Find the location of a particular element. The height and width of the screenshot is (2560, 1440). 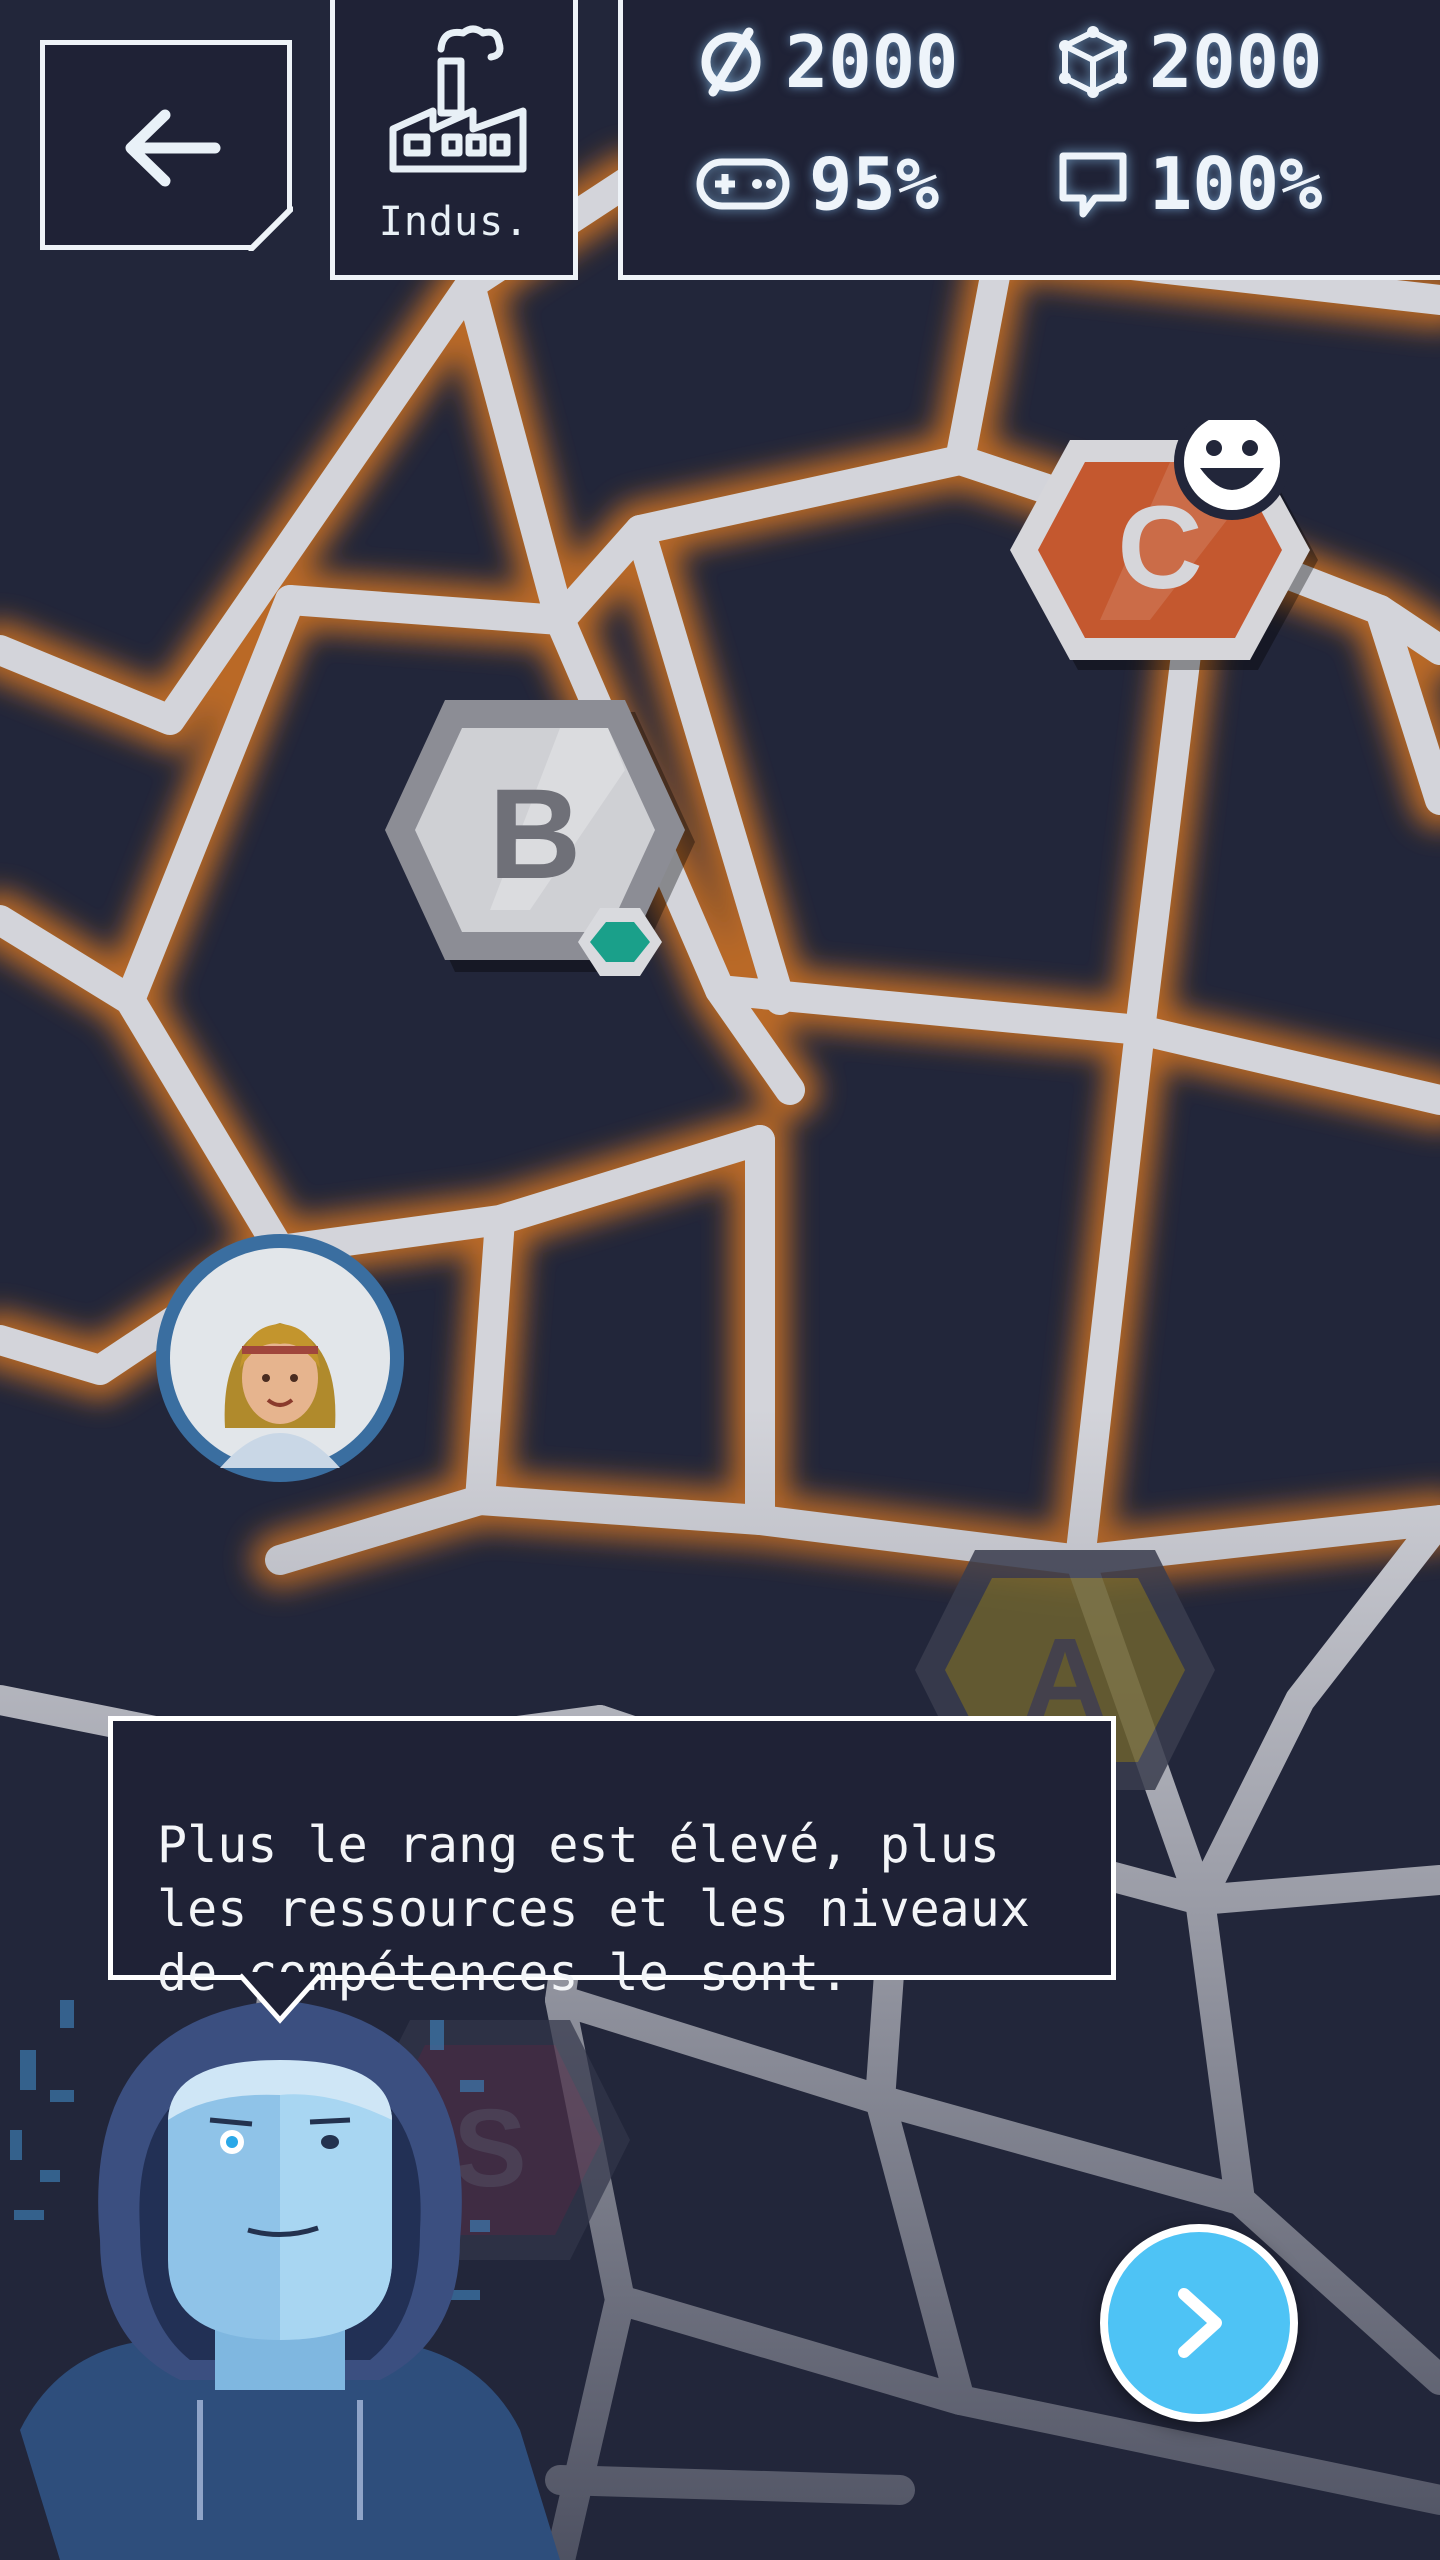

map-node-c: C is located at coordinates (1160, 570).